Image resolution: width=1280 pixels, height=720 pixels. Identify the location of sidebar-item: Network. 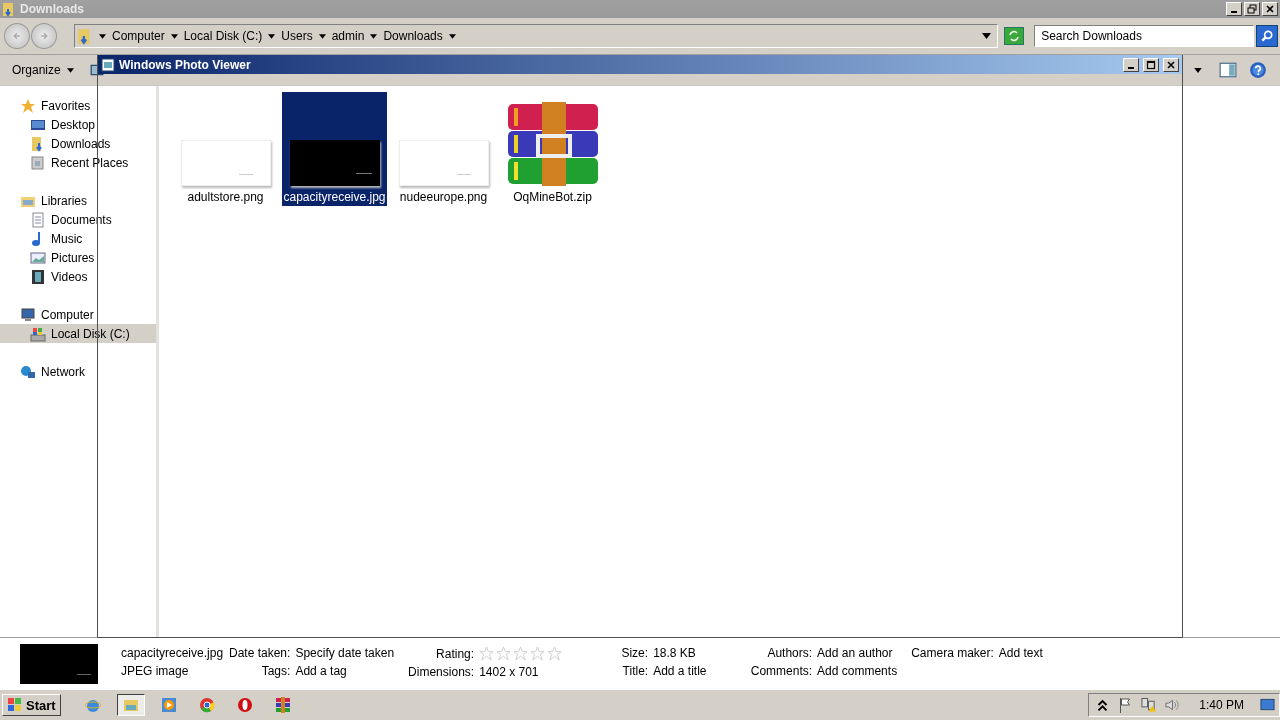
(78, 371).